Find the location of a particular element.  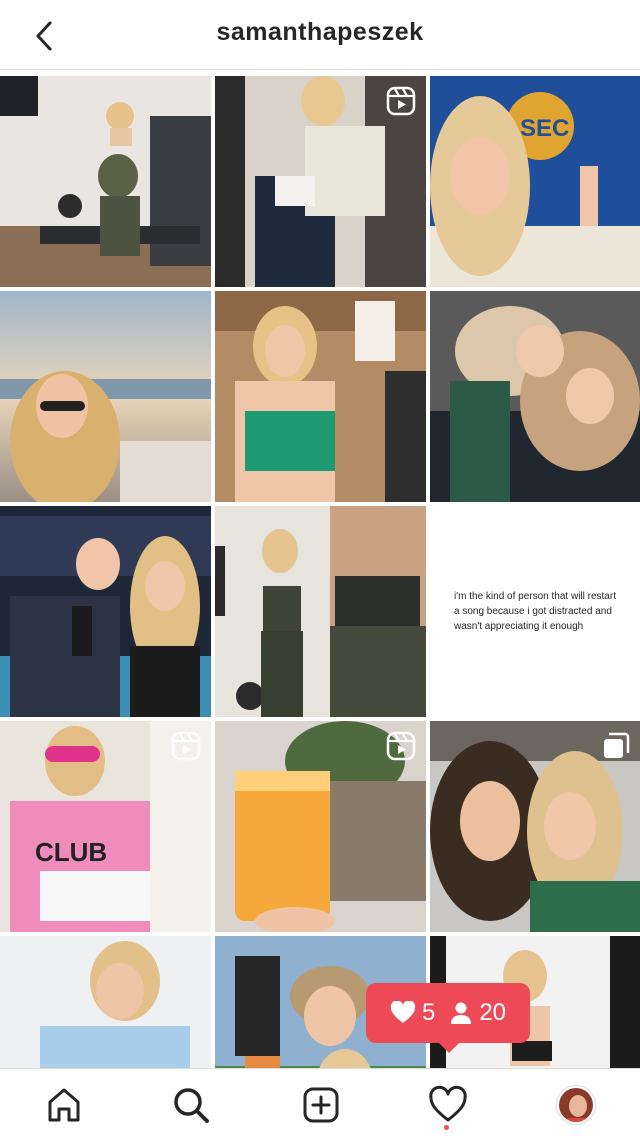

likes-count: 5 is located at coordinates (428, 1012).